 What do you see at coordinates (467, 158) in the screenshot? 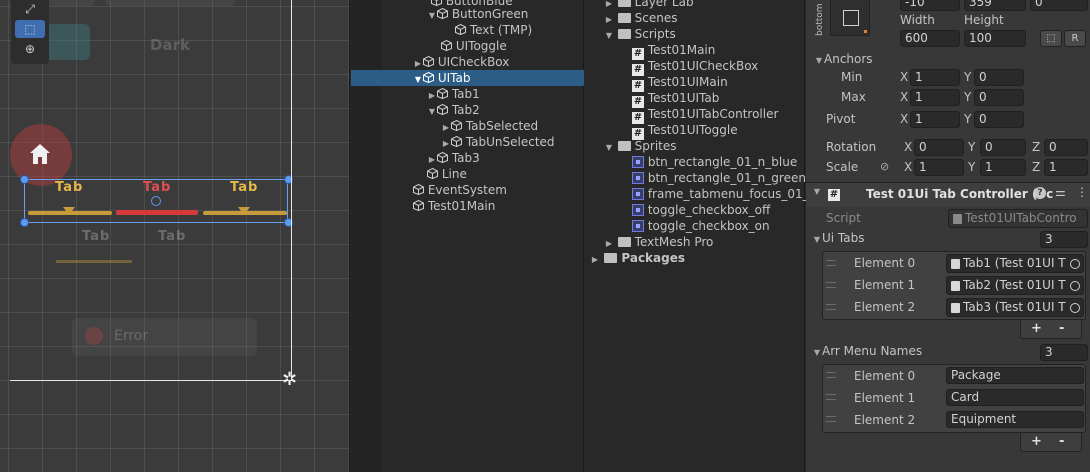
I see `hierarchy-row: ▶ Tab3` at bounding box center [467, 158].